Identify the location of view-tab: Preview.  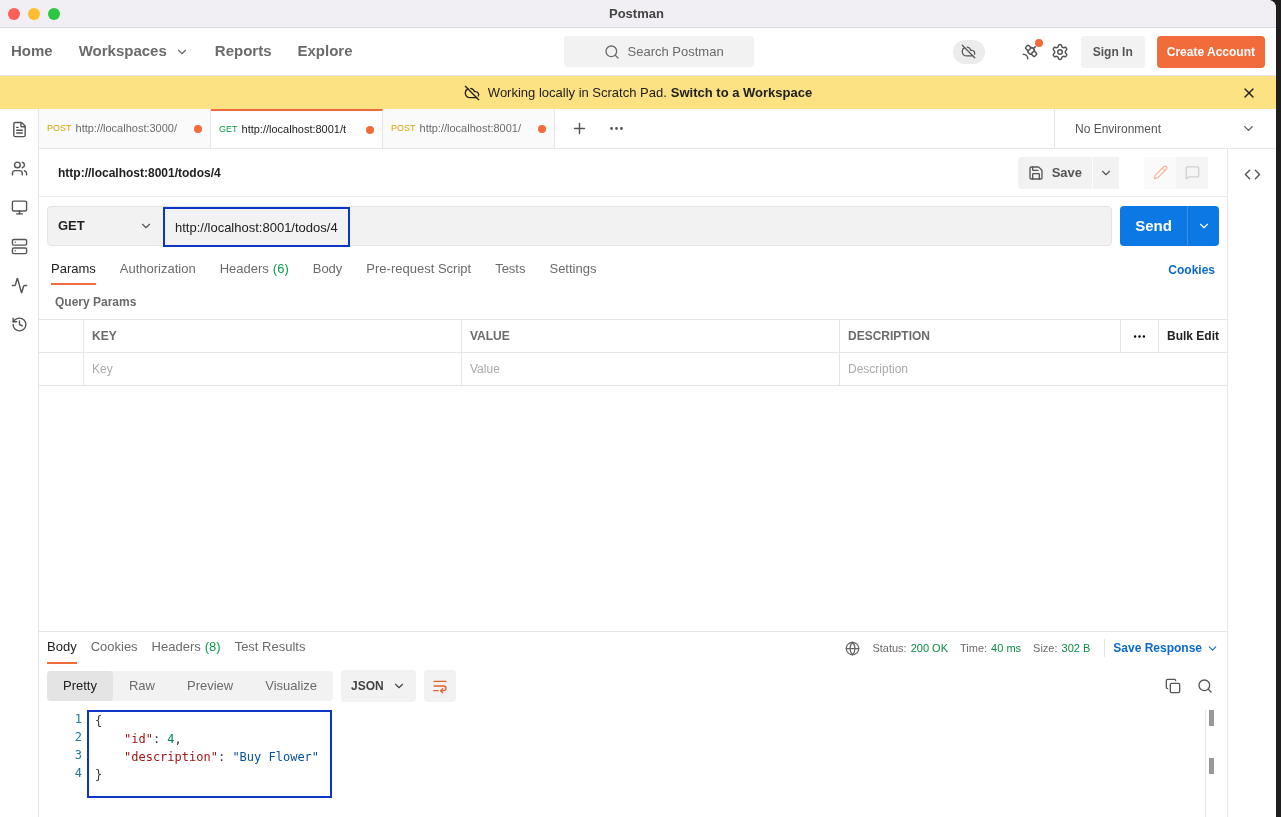
(210, 686).